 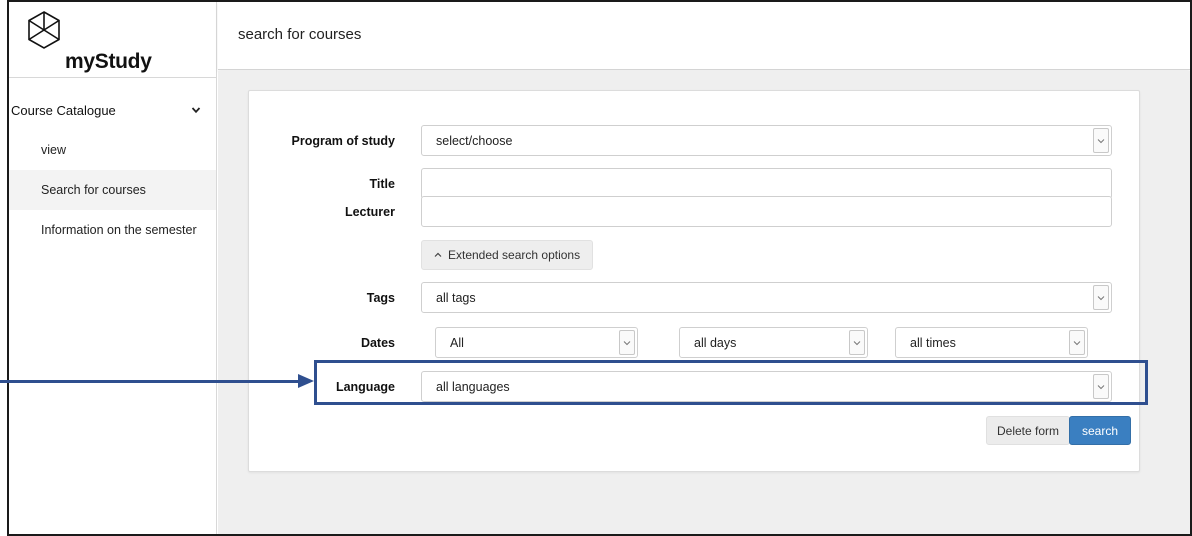 I want to click on title-row: Title, so click(x=322, y=183).